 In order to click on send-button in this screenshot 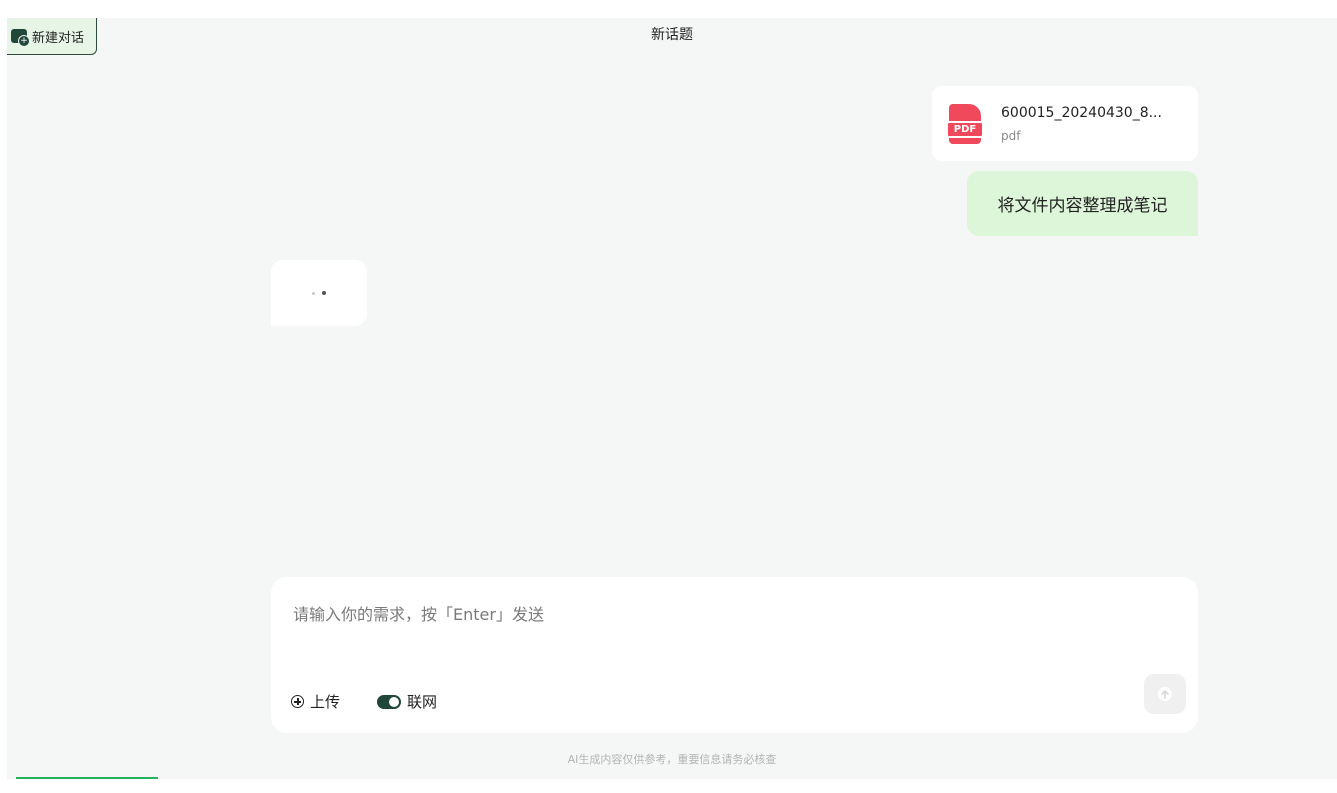, I will do `click(1165, 694)`.